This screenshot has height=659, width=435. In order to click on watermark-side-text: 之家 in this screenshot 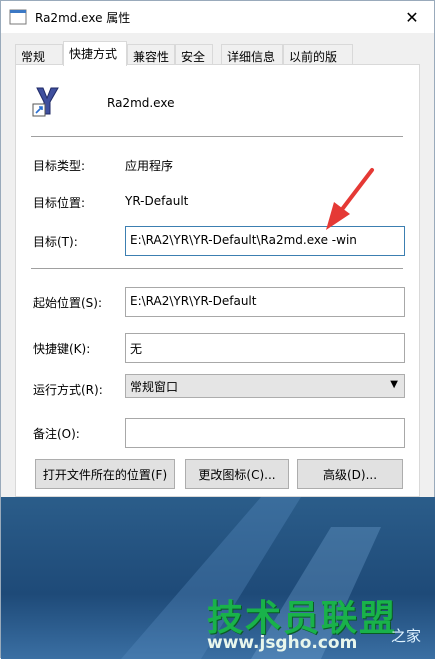, I will do `click(406, 636)`.